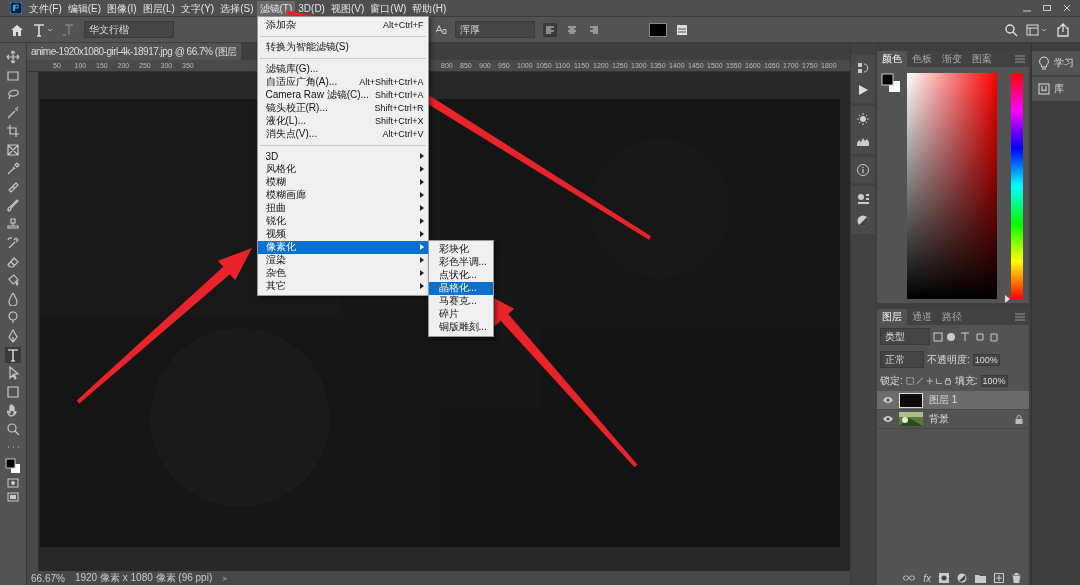 The image size is (1080, 585). I want to click on shape-tool-icon, so click(13, 391).